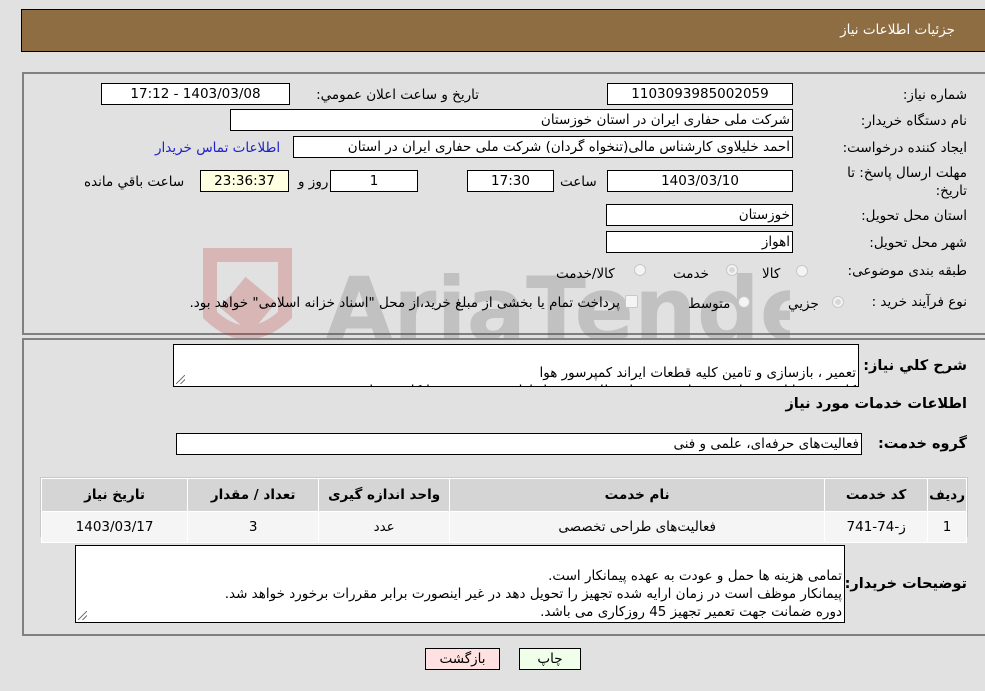  Describe the element at coordinates (253, 527) in the screenshot. I see `cell-qty: 3` at that location.